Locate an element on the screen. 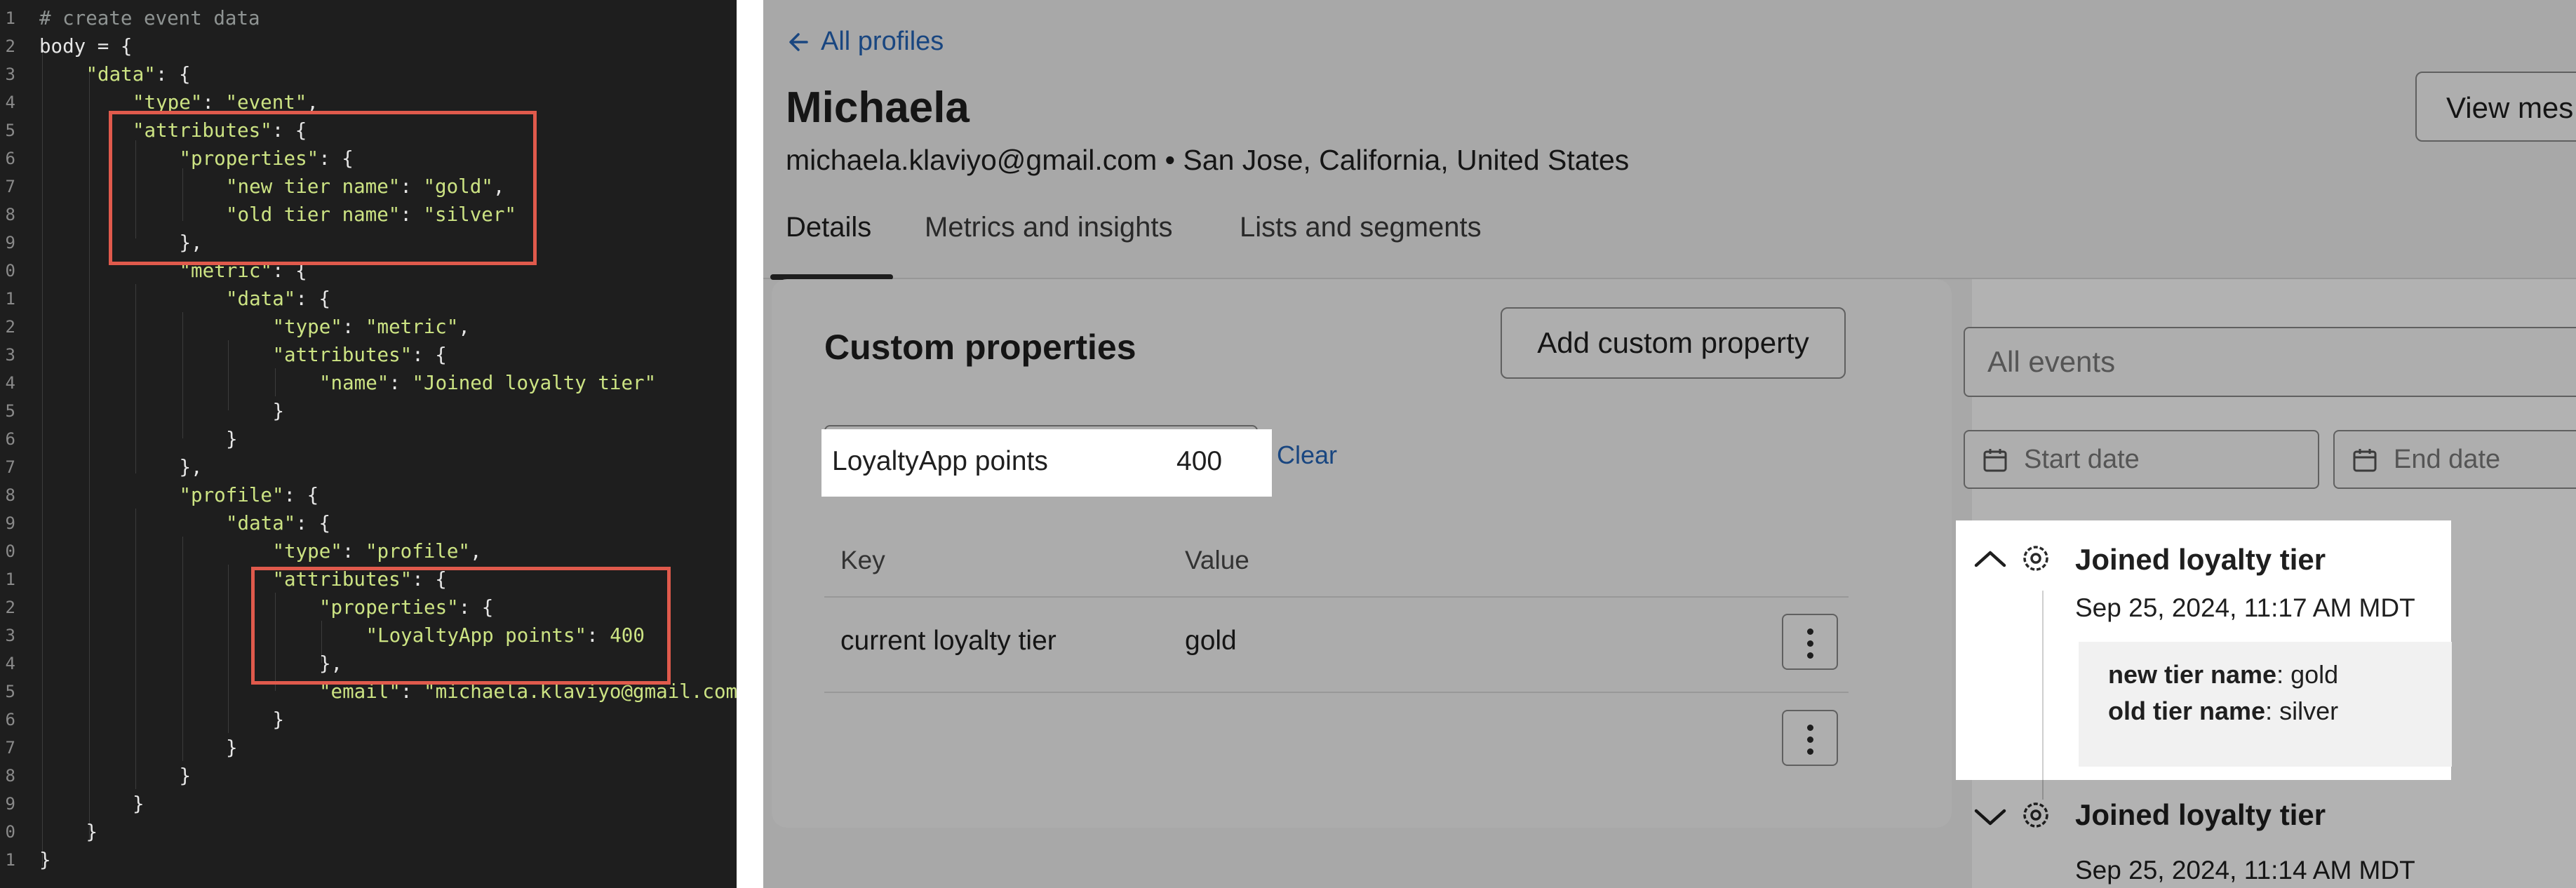 This screenshot has width=2576, height=888. highlight-box-event-attributes is located at coordinates (323, 188).